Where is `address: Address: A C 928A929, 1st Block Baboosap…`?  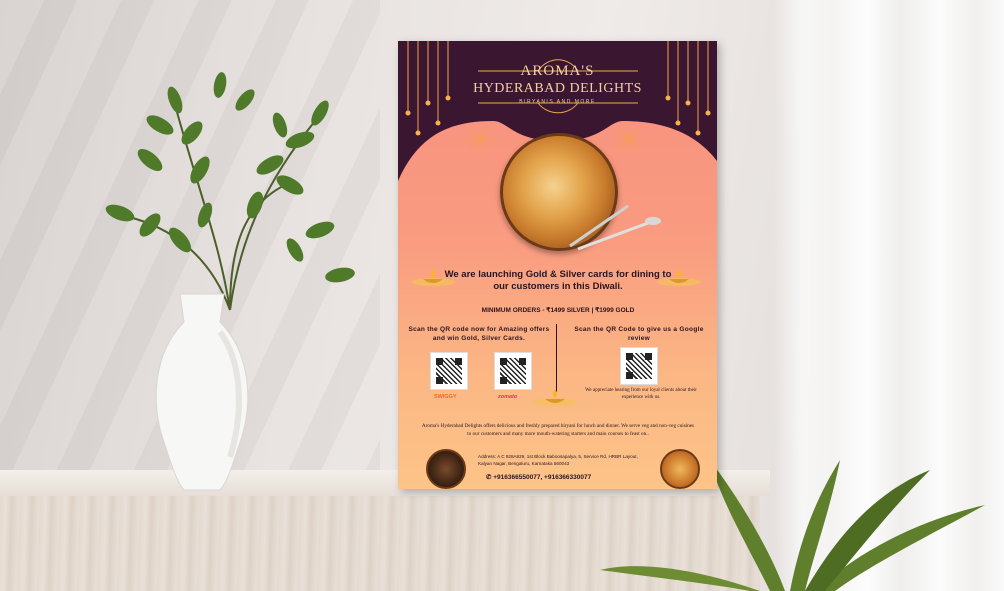 address: Address: A C 928A929, 1st Block Baboosap… is located at coordinates (558, 460).